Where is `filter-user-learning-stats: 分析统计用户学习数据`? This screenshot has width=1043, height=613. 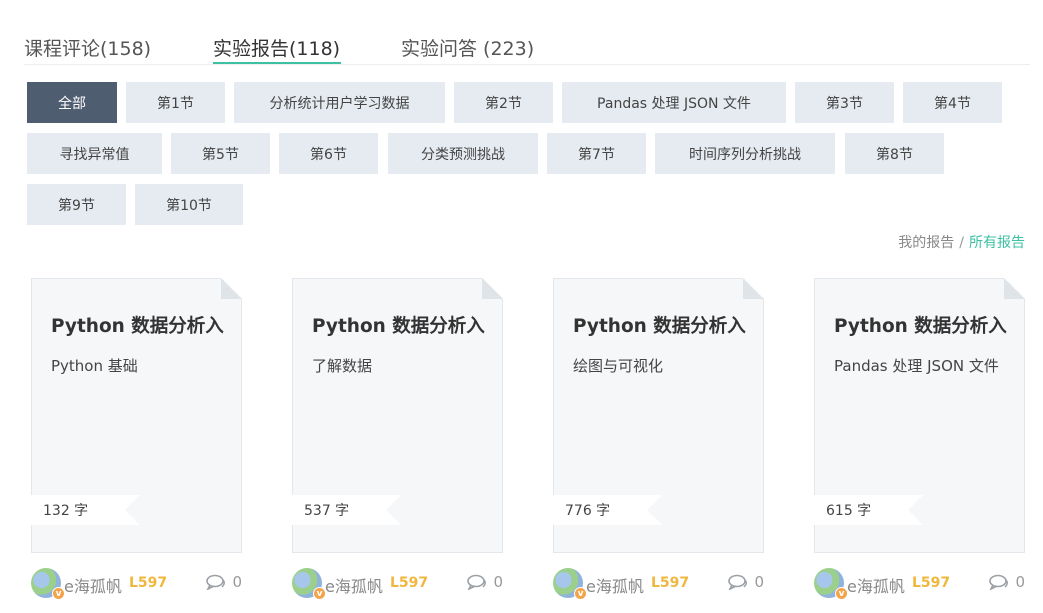 filter-user-learning-stats: 分析统计用户学习数据 is located at coordinates (339, 102).